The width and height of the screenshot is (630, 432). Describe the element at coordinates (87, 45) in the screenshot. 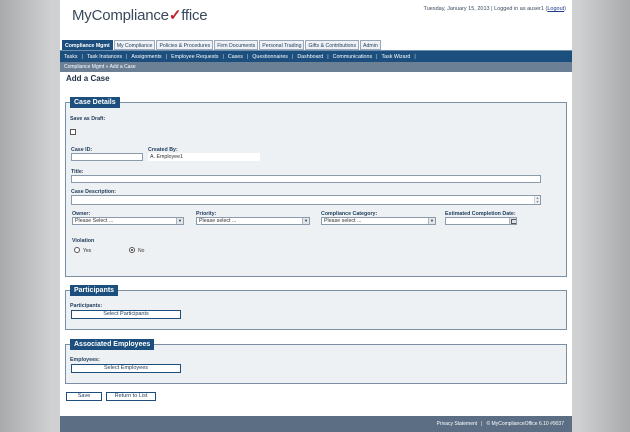

I see `tab-compliance-mgmt: Compliance Mgmt` at that location.